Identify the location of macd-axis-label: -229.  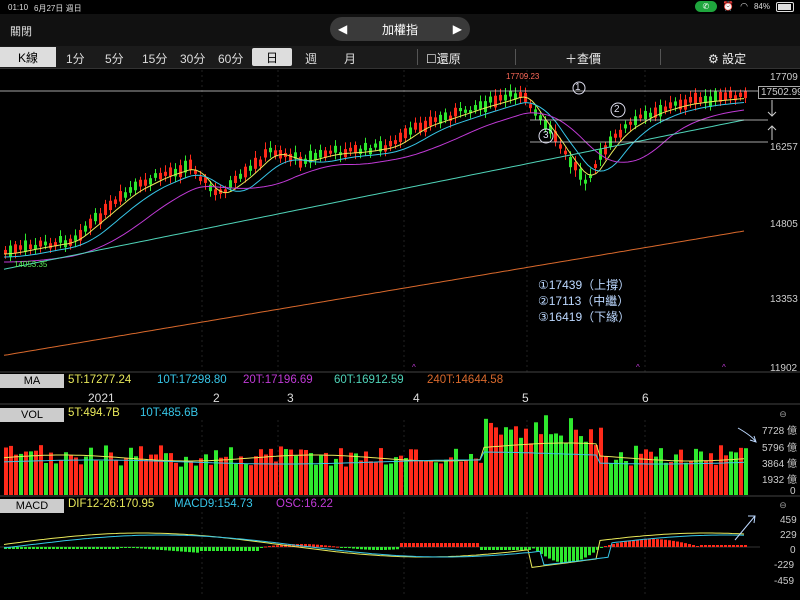
(784, 565).